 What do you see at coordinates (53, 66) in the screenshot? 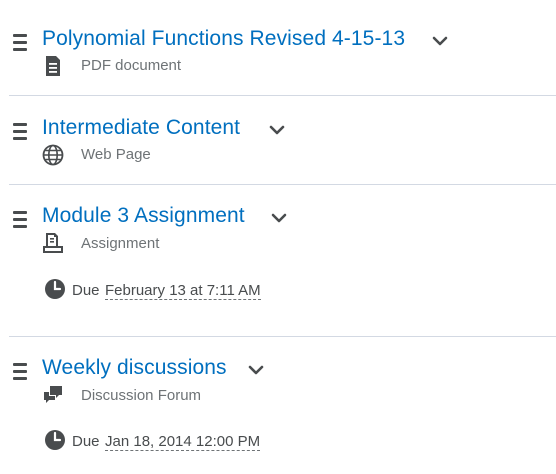
I see `document-icon` at bounding box center [53, 66].